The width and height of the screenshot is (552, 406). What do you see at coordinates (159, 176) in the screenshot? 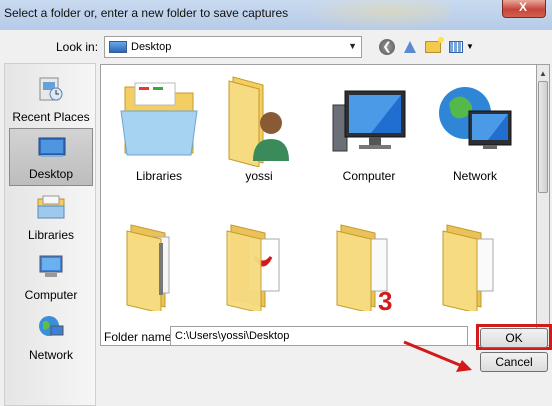
I see `file-item-label: Libraries` at bounding box center [159, 176].